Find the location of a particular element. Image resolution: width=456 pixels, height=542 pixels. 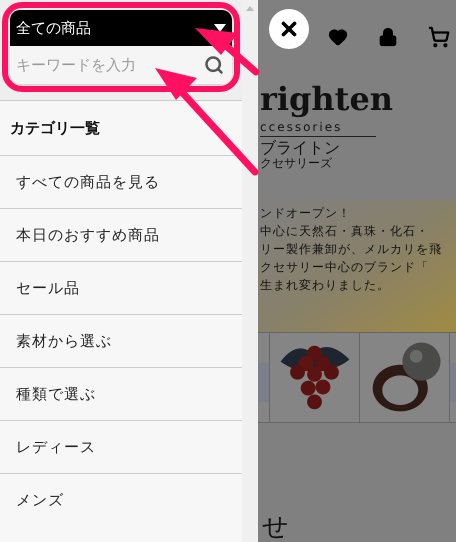

dropdown-arrow-icon is located at coordinates (220, 28).